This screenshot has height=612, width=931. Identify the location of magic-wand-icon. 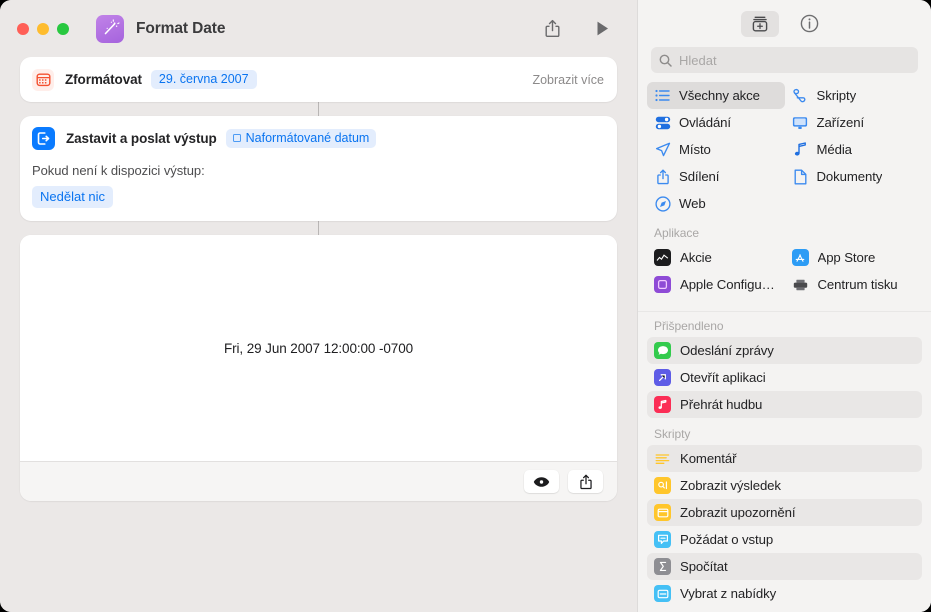
(110, 28).